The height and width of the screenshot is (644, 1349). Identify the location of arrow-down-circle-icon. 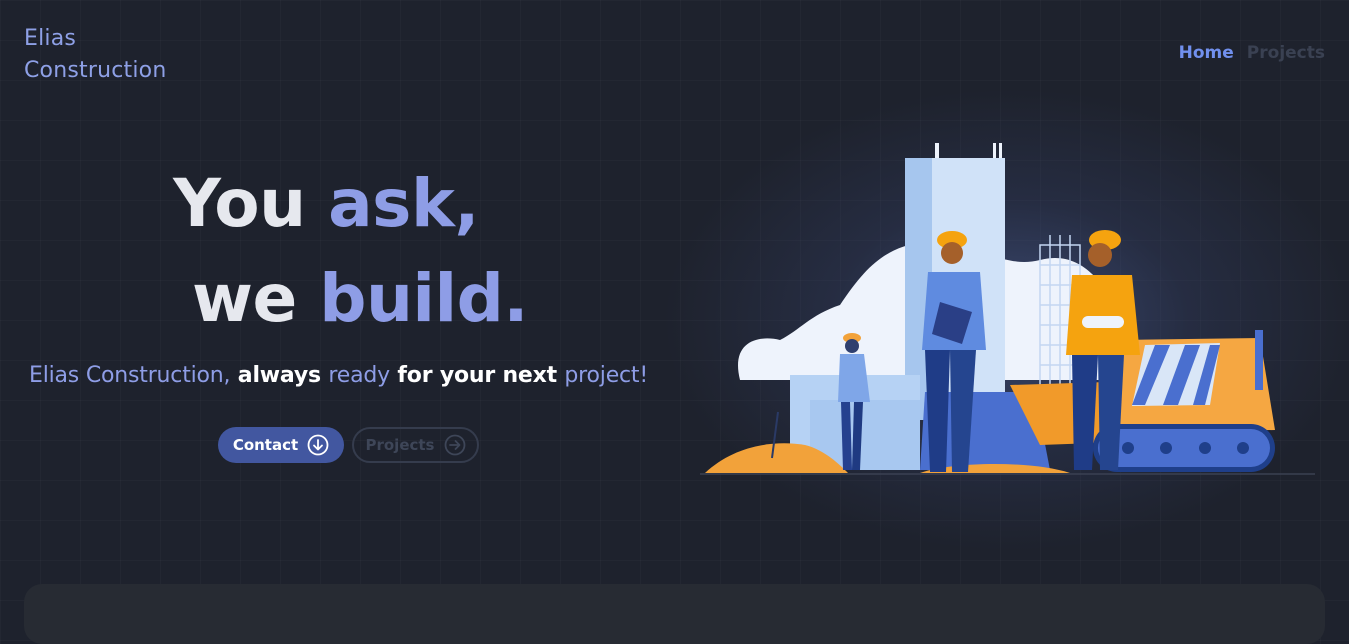
(318, 445).